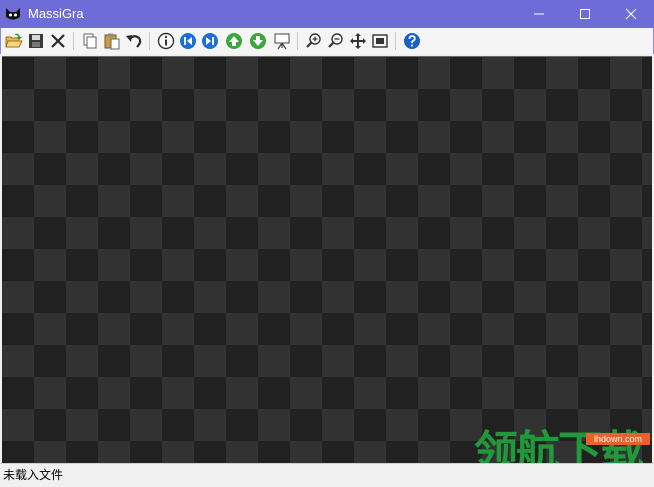 The width and height of the screenshot is (654, 487). I want to click on info-icon, so click(166, 41).